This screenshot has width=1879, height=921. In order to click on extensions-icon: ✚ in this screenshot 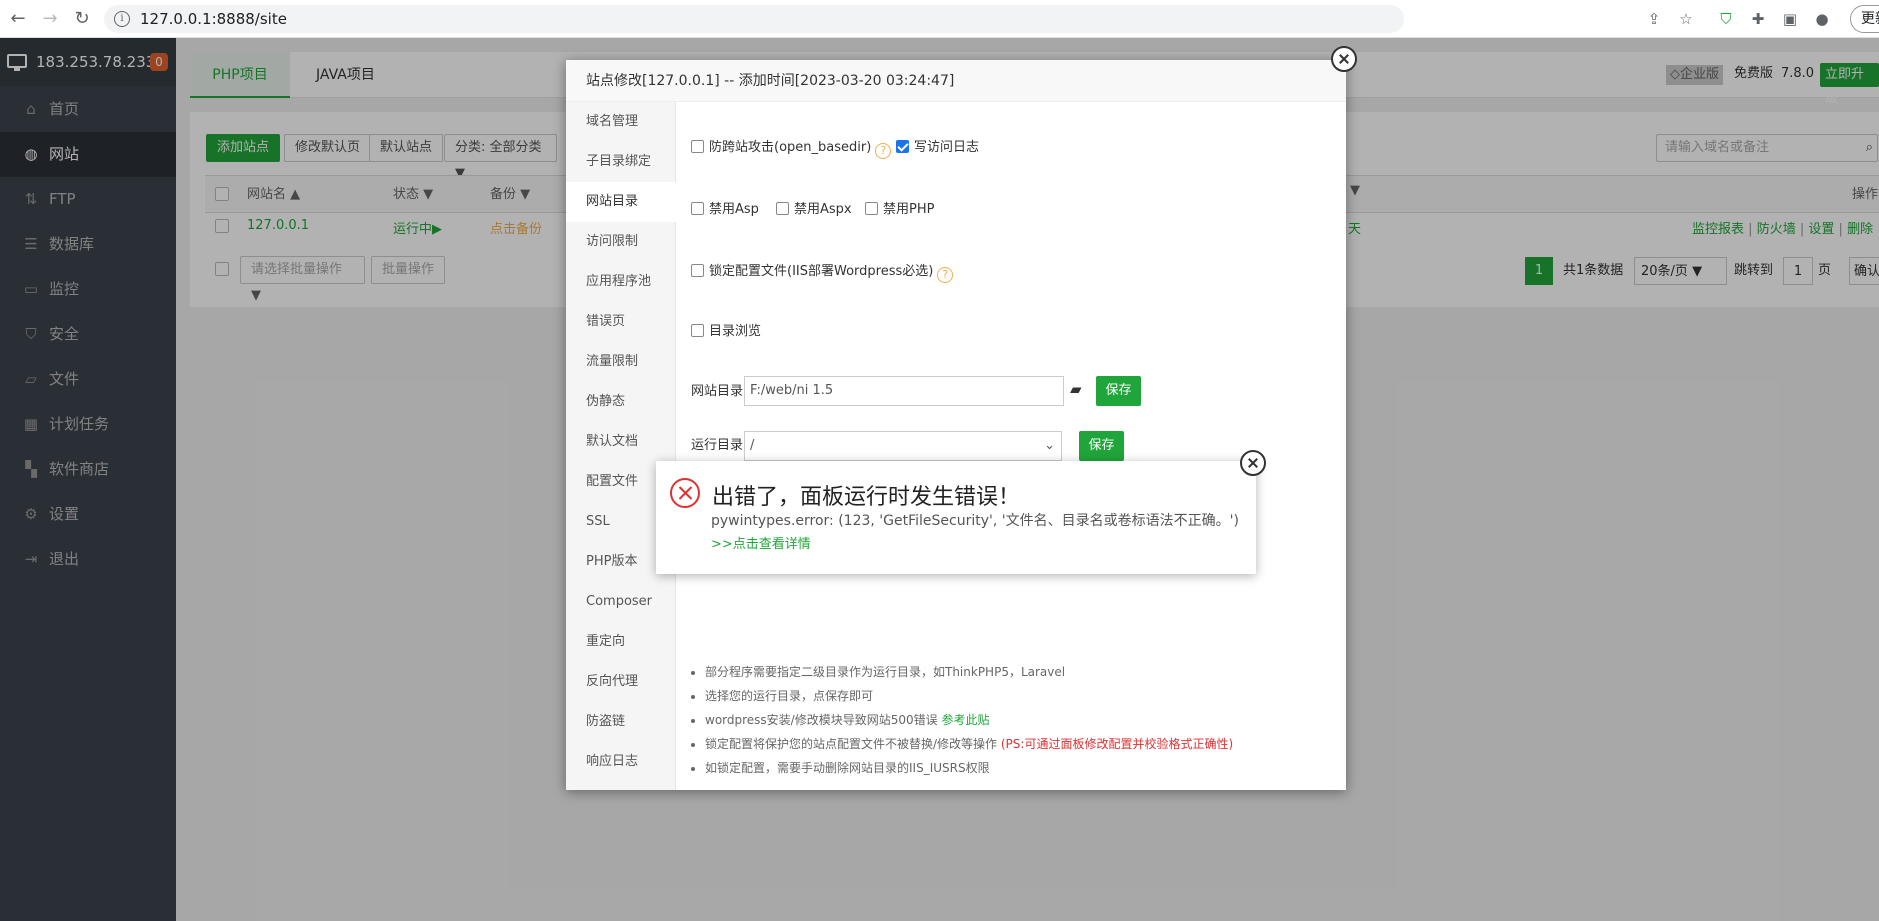, I will do `click(1758, 19)`.